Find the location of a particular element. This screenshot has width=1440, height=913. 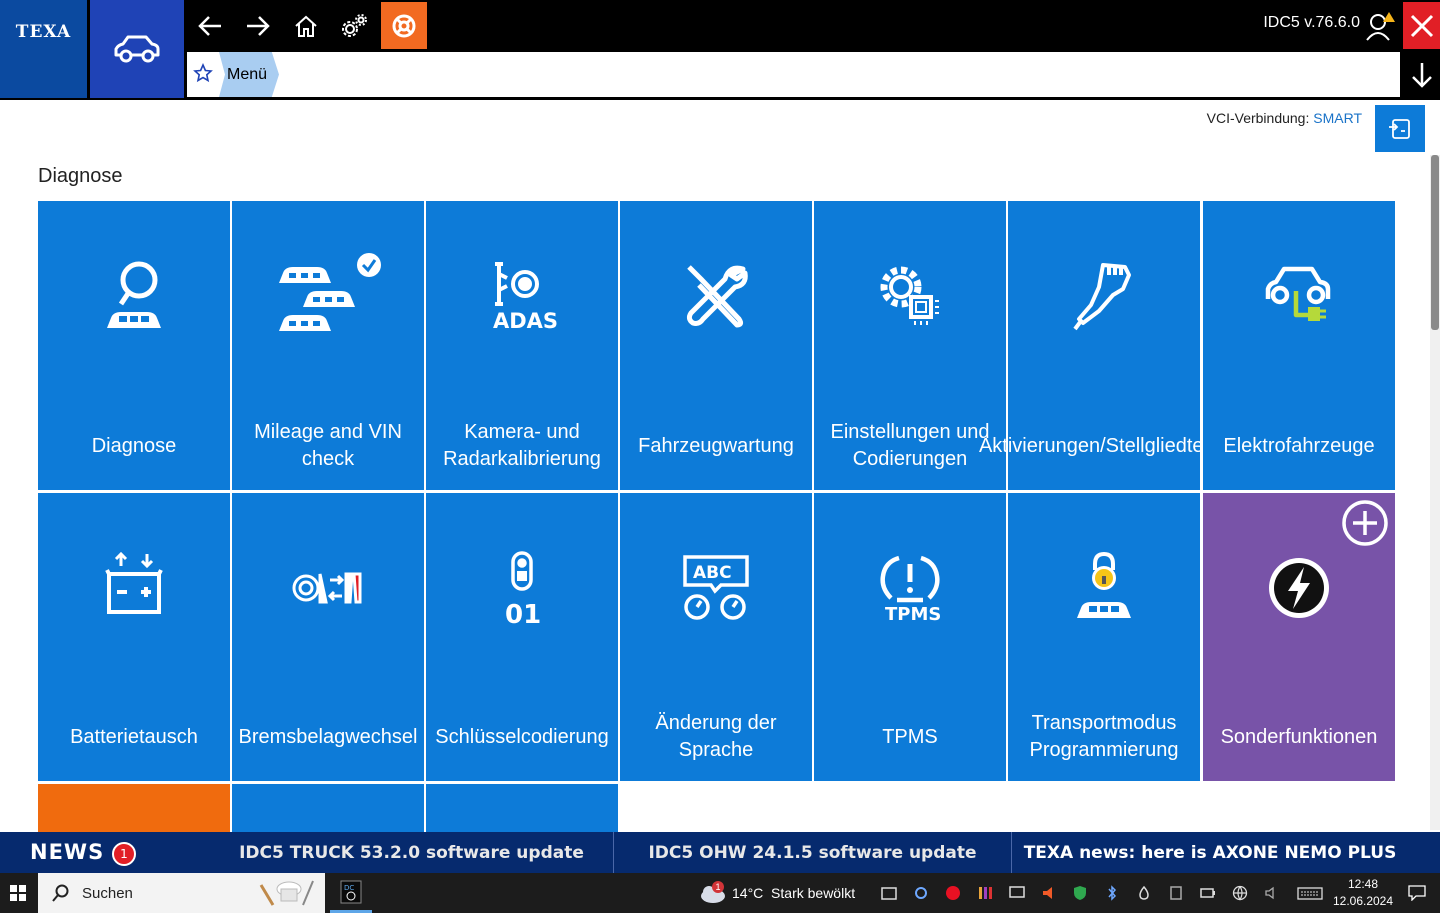

start-button is located at coordinates (18, 893).